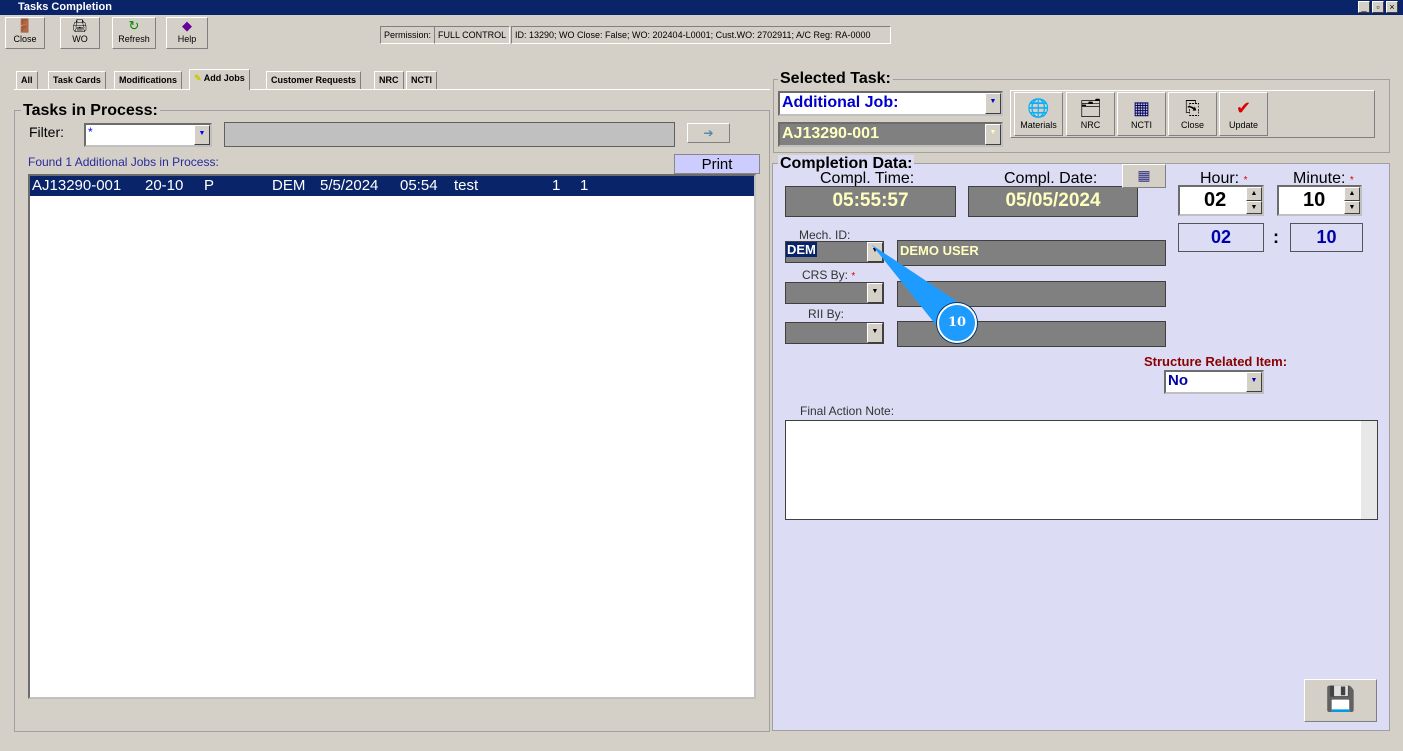  Describe the element at coordinates (1141, 108) in the screenshot. I see `table-import-icon: ▦` at that location.